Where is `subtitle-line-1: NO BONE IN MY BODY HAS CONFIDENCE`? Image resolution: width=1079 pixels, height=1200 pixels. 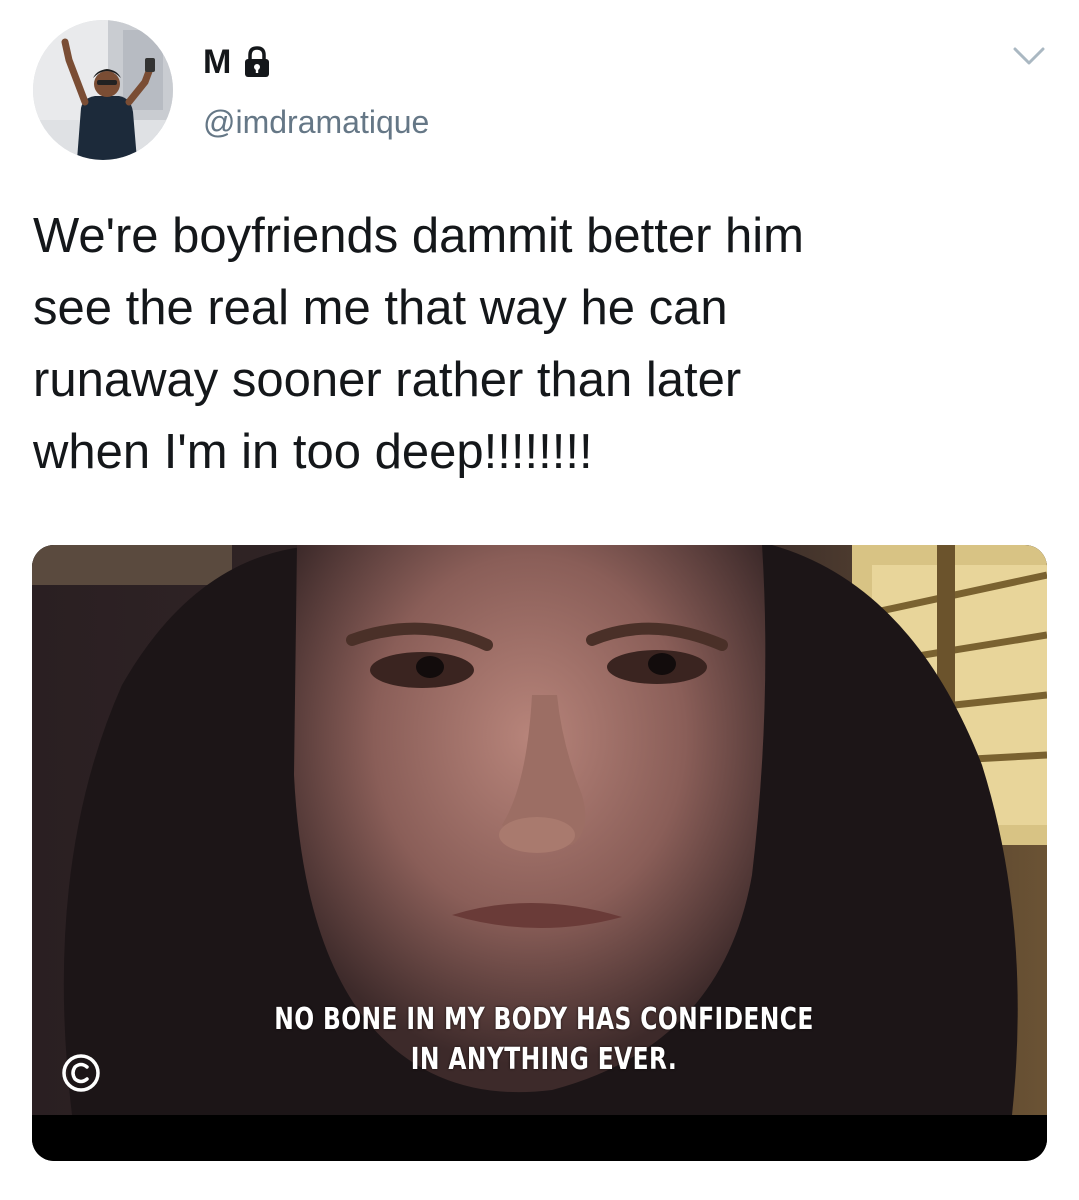 subtitle-line-1: NO BONE IN MY BODY HAS CONFIDENCE is located at coordinates (544, 1019).